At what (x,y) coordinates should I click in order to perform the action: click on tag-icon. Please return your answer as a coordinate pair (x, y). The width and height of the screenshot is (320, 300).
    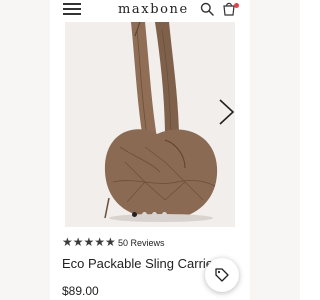
    Looking at the image, I should click on (222, 275).